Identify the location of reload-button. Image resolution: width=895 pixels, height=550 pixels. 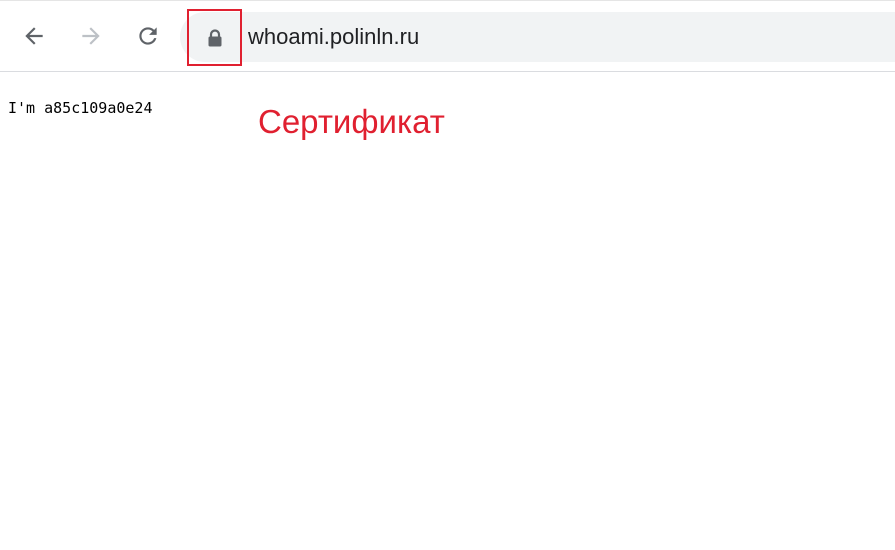
(148, 36).